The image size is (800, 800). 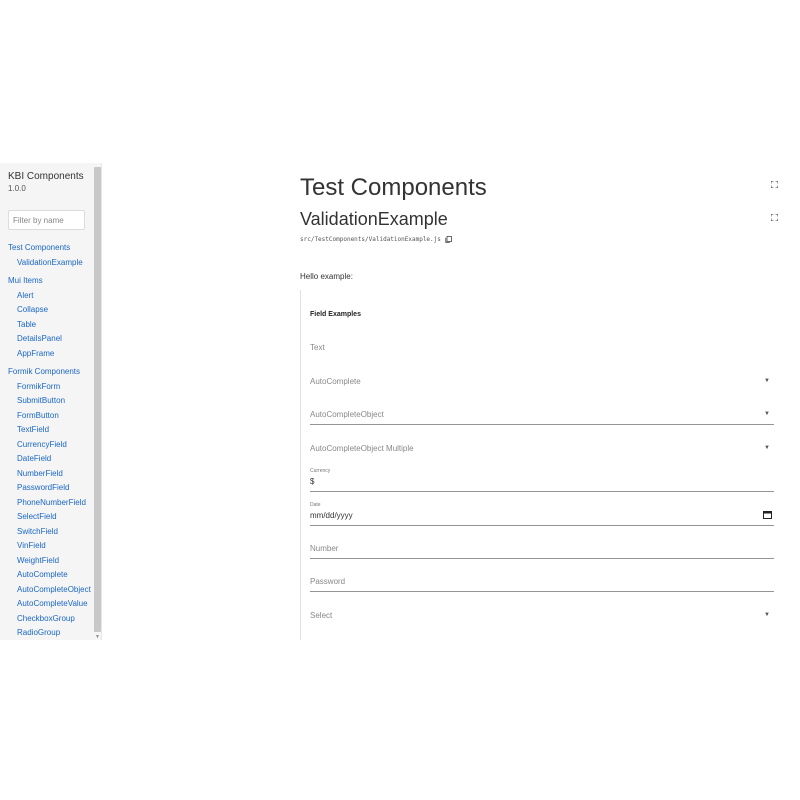 I want to click on autocomplete-field: AutoComplete ▼, so click(x=542, y=384).